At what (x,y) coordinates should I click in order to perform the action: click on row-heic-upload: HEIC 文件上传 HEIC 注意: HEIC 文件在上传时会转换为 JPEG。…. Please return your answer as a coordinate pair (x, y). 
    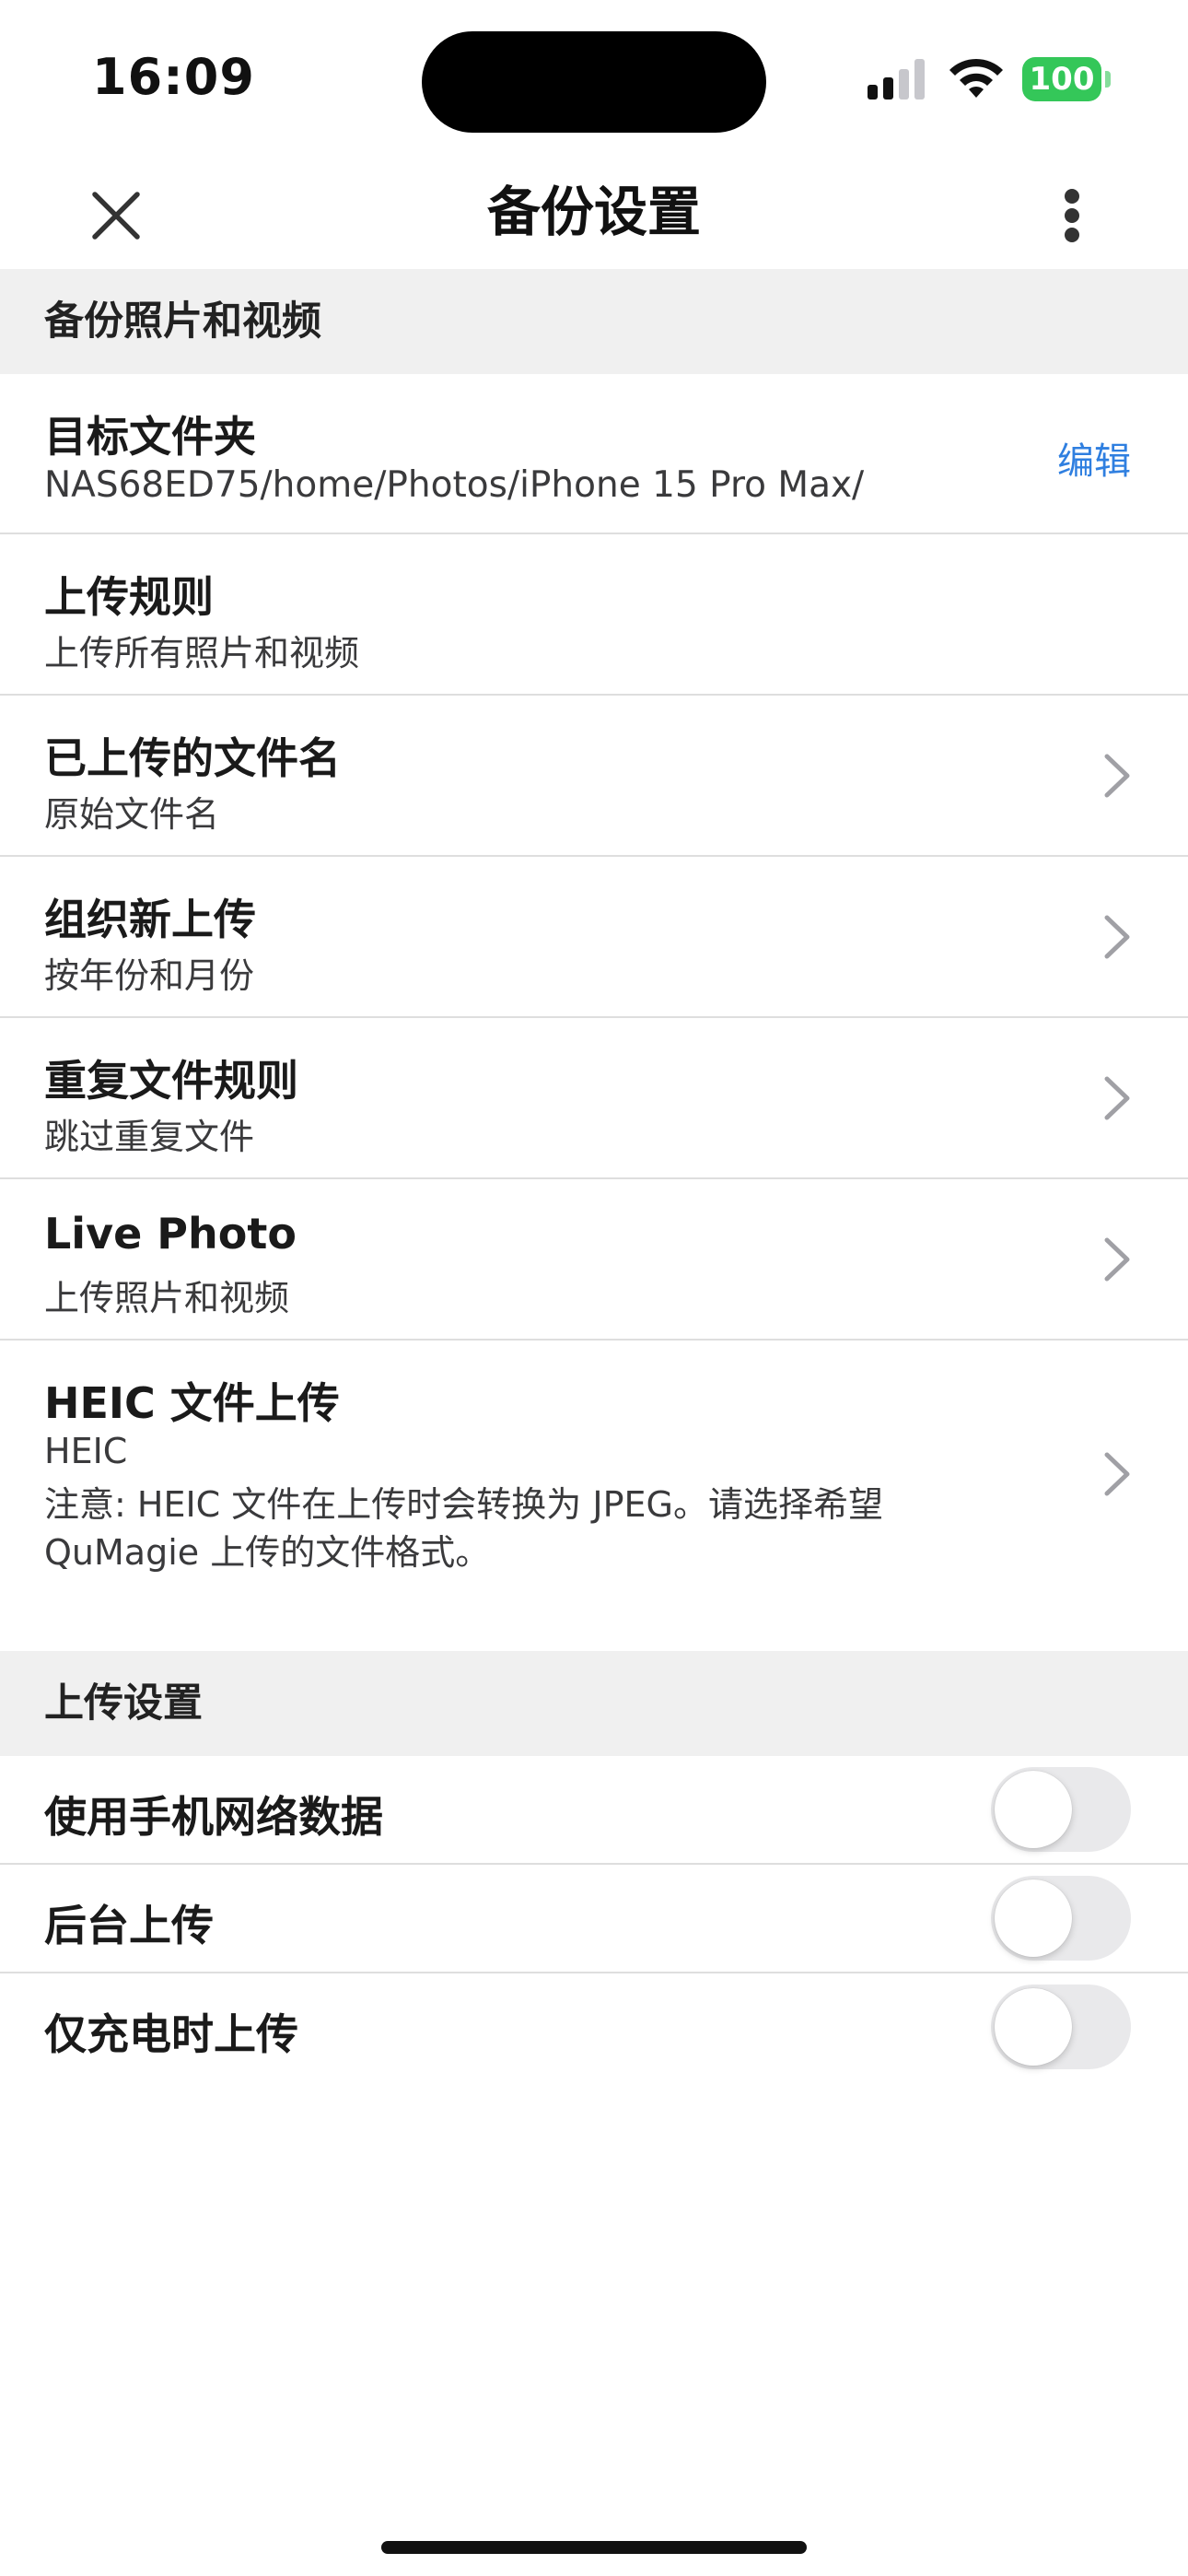
    Looking at the image, I should click on (594, 1496).